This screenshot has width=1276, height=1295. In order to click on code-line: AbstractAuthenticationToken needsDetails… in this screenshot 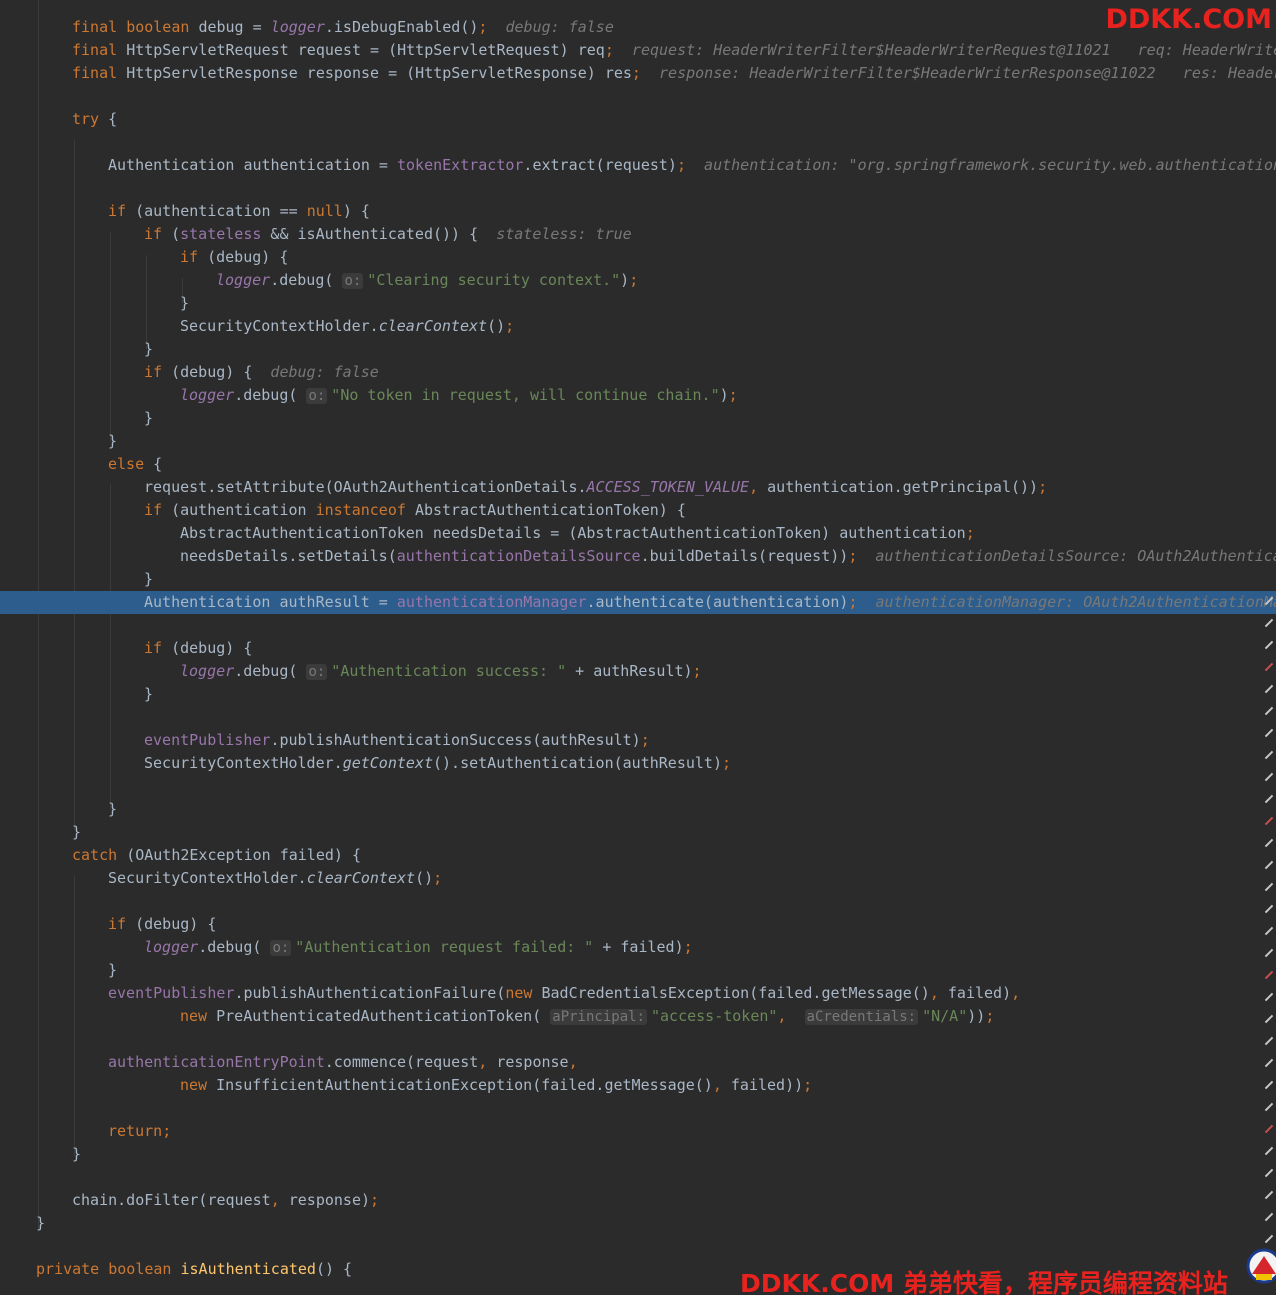, I will do `click(638, 533)`.